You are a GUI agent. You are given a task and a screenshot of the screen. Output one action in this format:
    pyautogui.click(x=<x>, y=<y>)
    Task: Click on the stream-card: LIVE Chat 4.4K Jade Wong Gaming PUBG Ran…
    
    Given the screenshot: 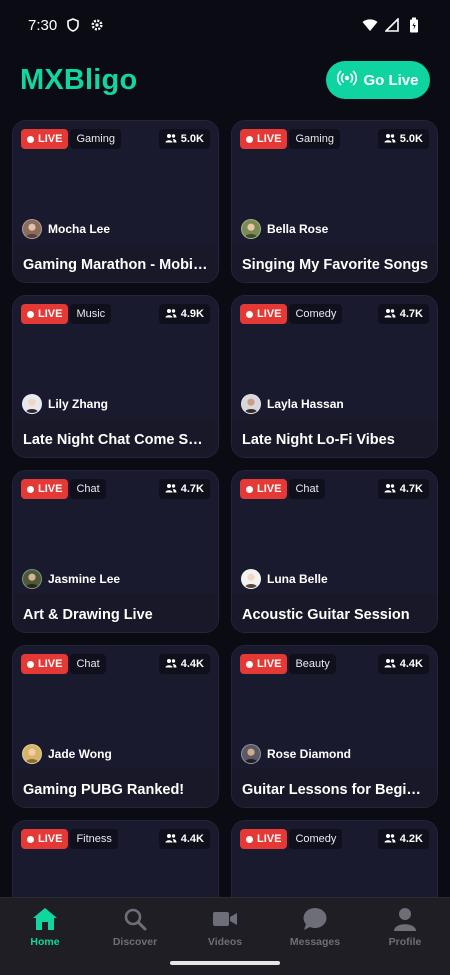 What is the action you would take?
    pyautogui.click(x=115, y=726)
    